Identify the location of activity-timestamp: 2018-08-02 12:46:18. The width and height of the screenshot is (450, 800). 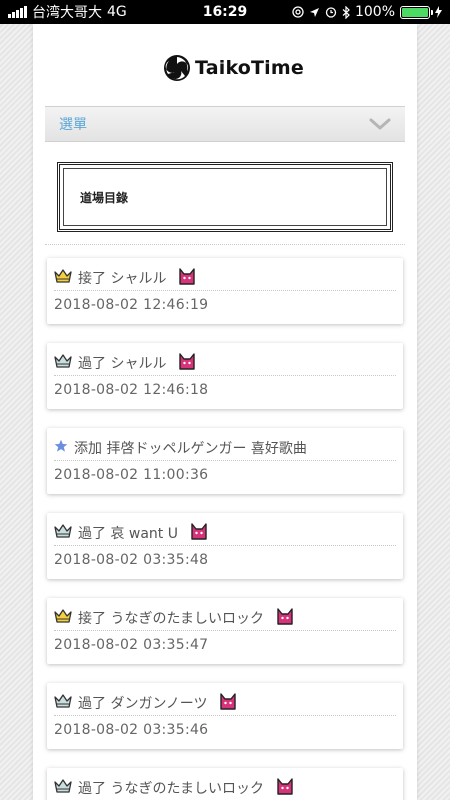
(131, 390).